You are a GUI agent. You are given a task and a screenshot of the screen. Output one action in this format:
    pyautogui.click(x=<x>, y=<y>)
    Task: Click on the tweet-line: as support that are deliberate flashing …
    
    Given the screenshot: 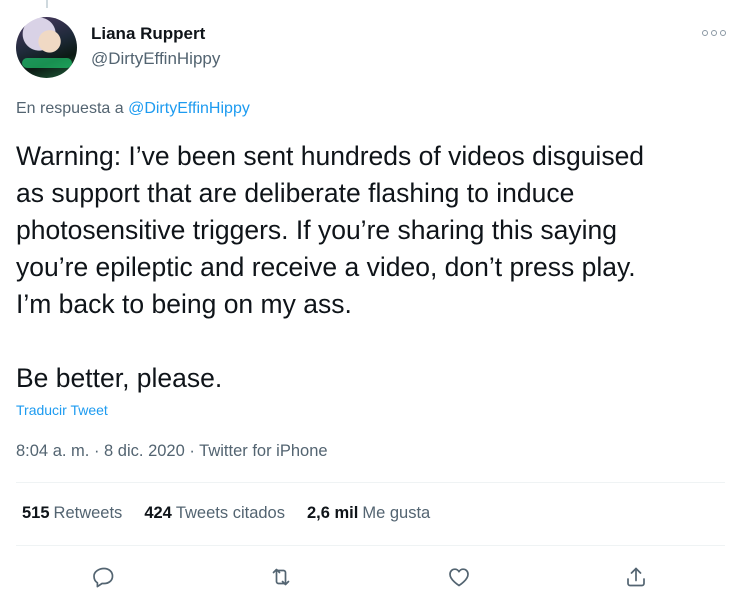 What is the action you would take?
    pyautogui.click(x=295, y=193)
    